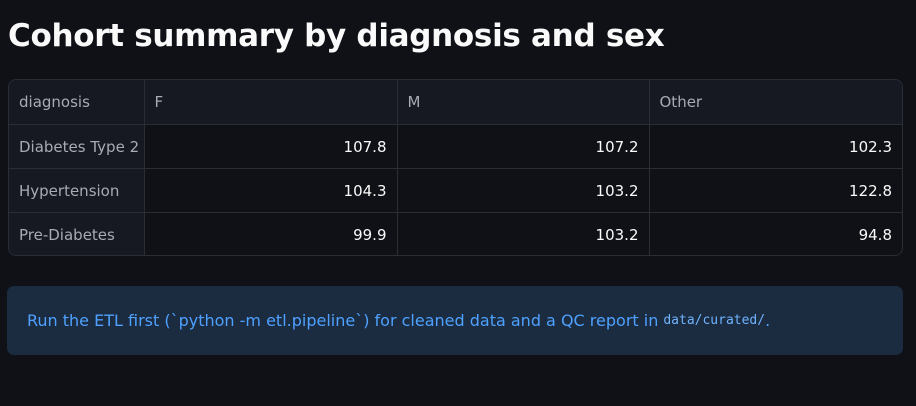 The image size is (916, 406). I want to click on cell-other: 94.8, so click(775, 234).